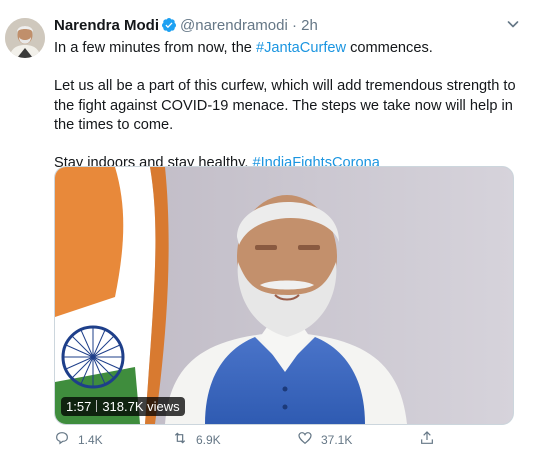  What do you see at coordinates (309, 25) in the screenshot?
I see `tweet-timestamp: 2h` at bounding box center [309, 25].